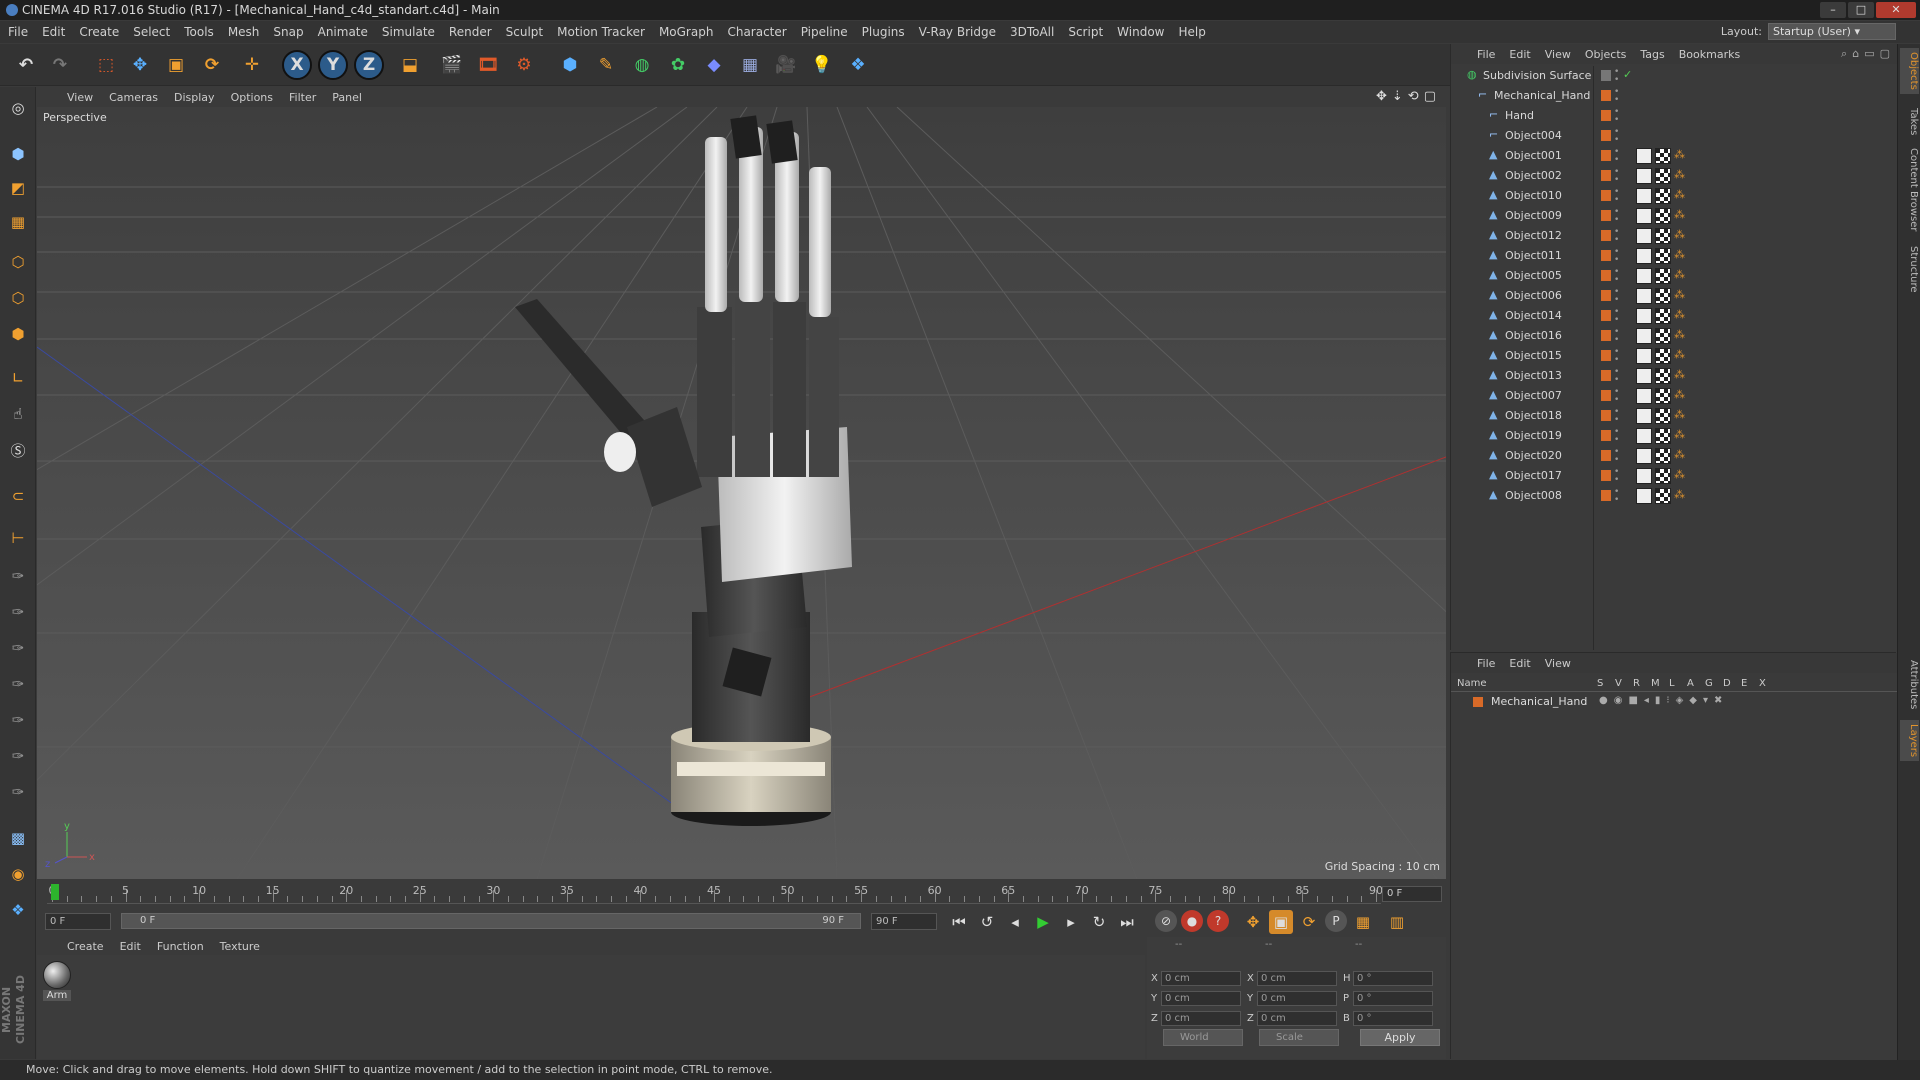 The height and width of the screenshot is (1080, 1920). Describe the element at coordinates (1558, 663) in the screenshot. I see `layer-menu-view: View` at that location.